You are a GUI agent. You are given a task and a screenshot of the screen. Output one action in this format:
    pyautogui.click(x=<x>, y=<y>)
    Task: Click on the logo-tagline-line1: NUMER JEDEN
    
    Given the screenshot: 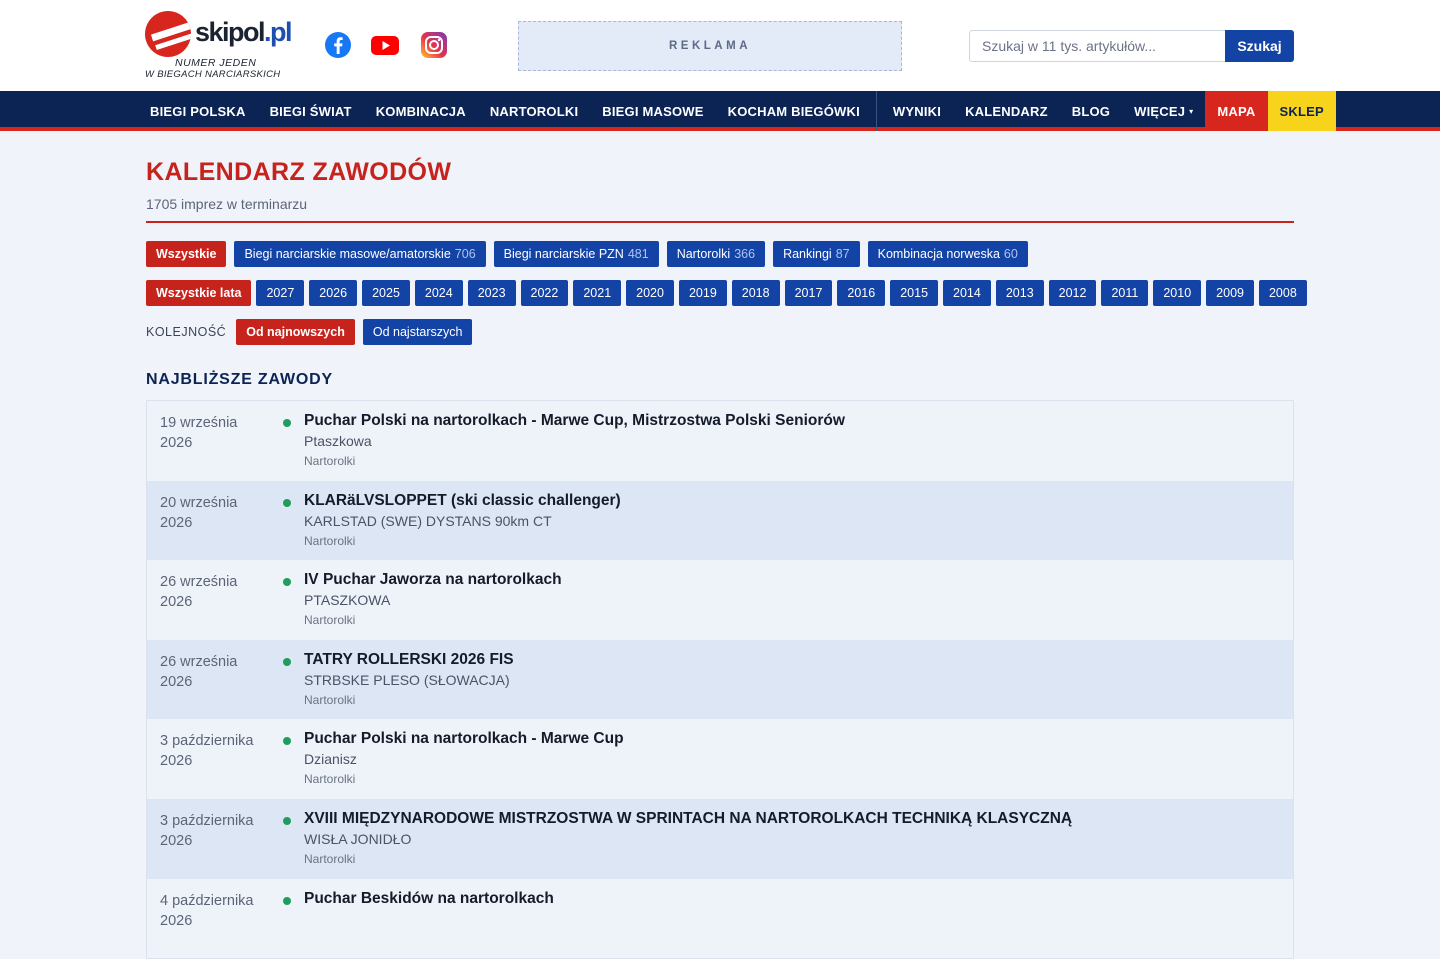 What is the action you would take?
    pyautogui.click(x=216, y=63)
    